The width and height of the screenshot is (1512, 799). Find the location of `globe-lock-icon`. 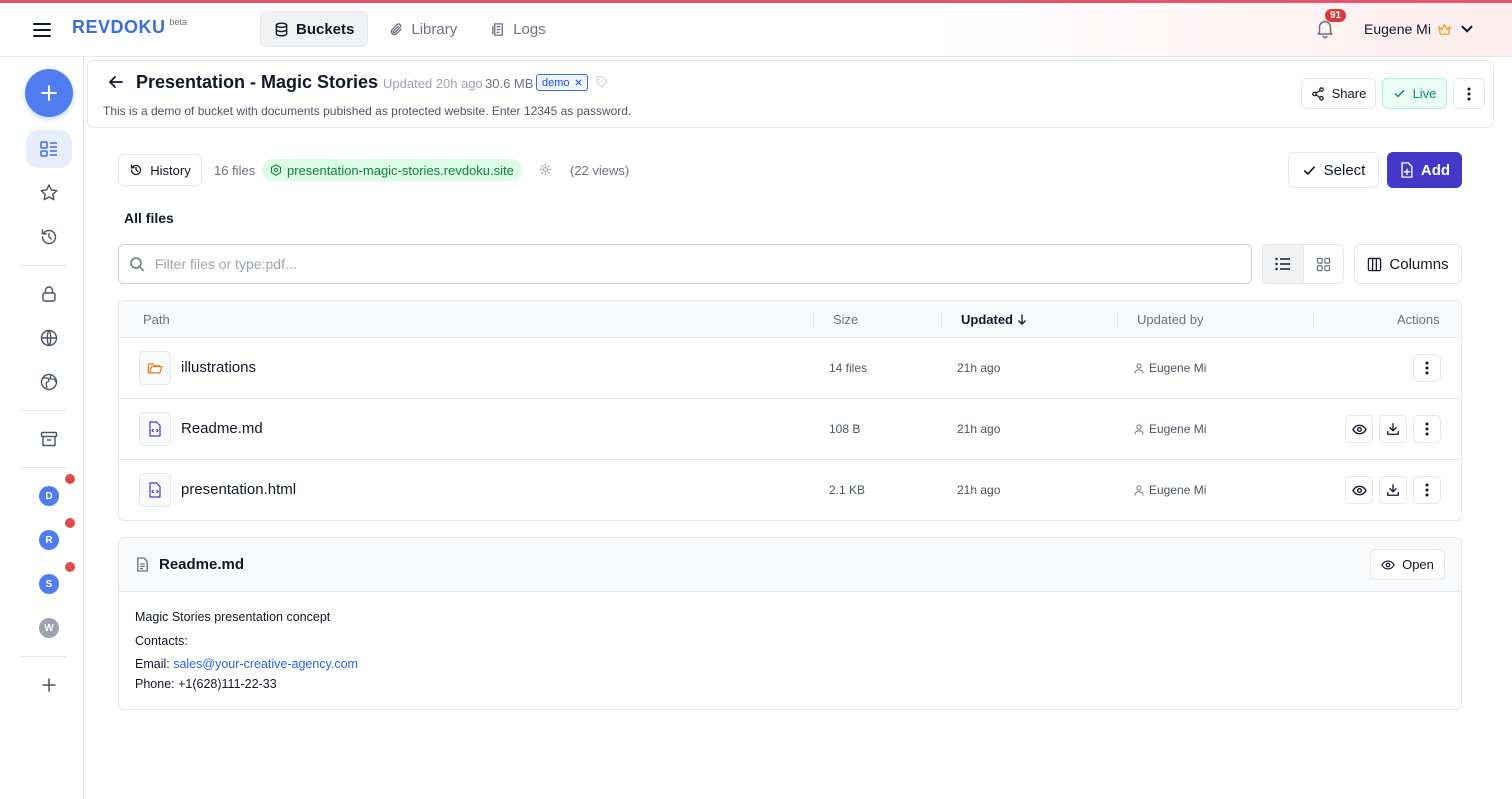

globe-lock-icon is located at coordinates (49, 382).